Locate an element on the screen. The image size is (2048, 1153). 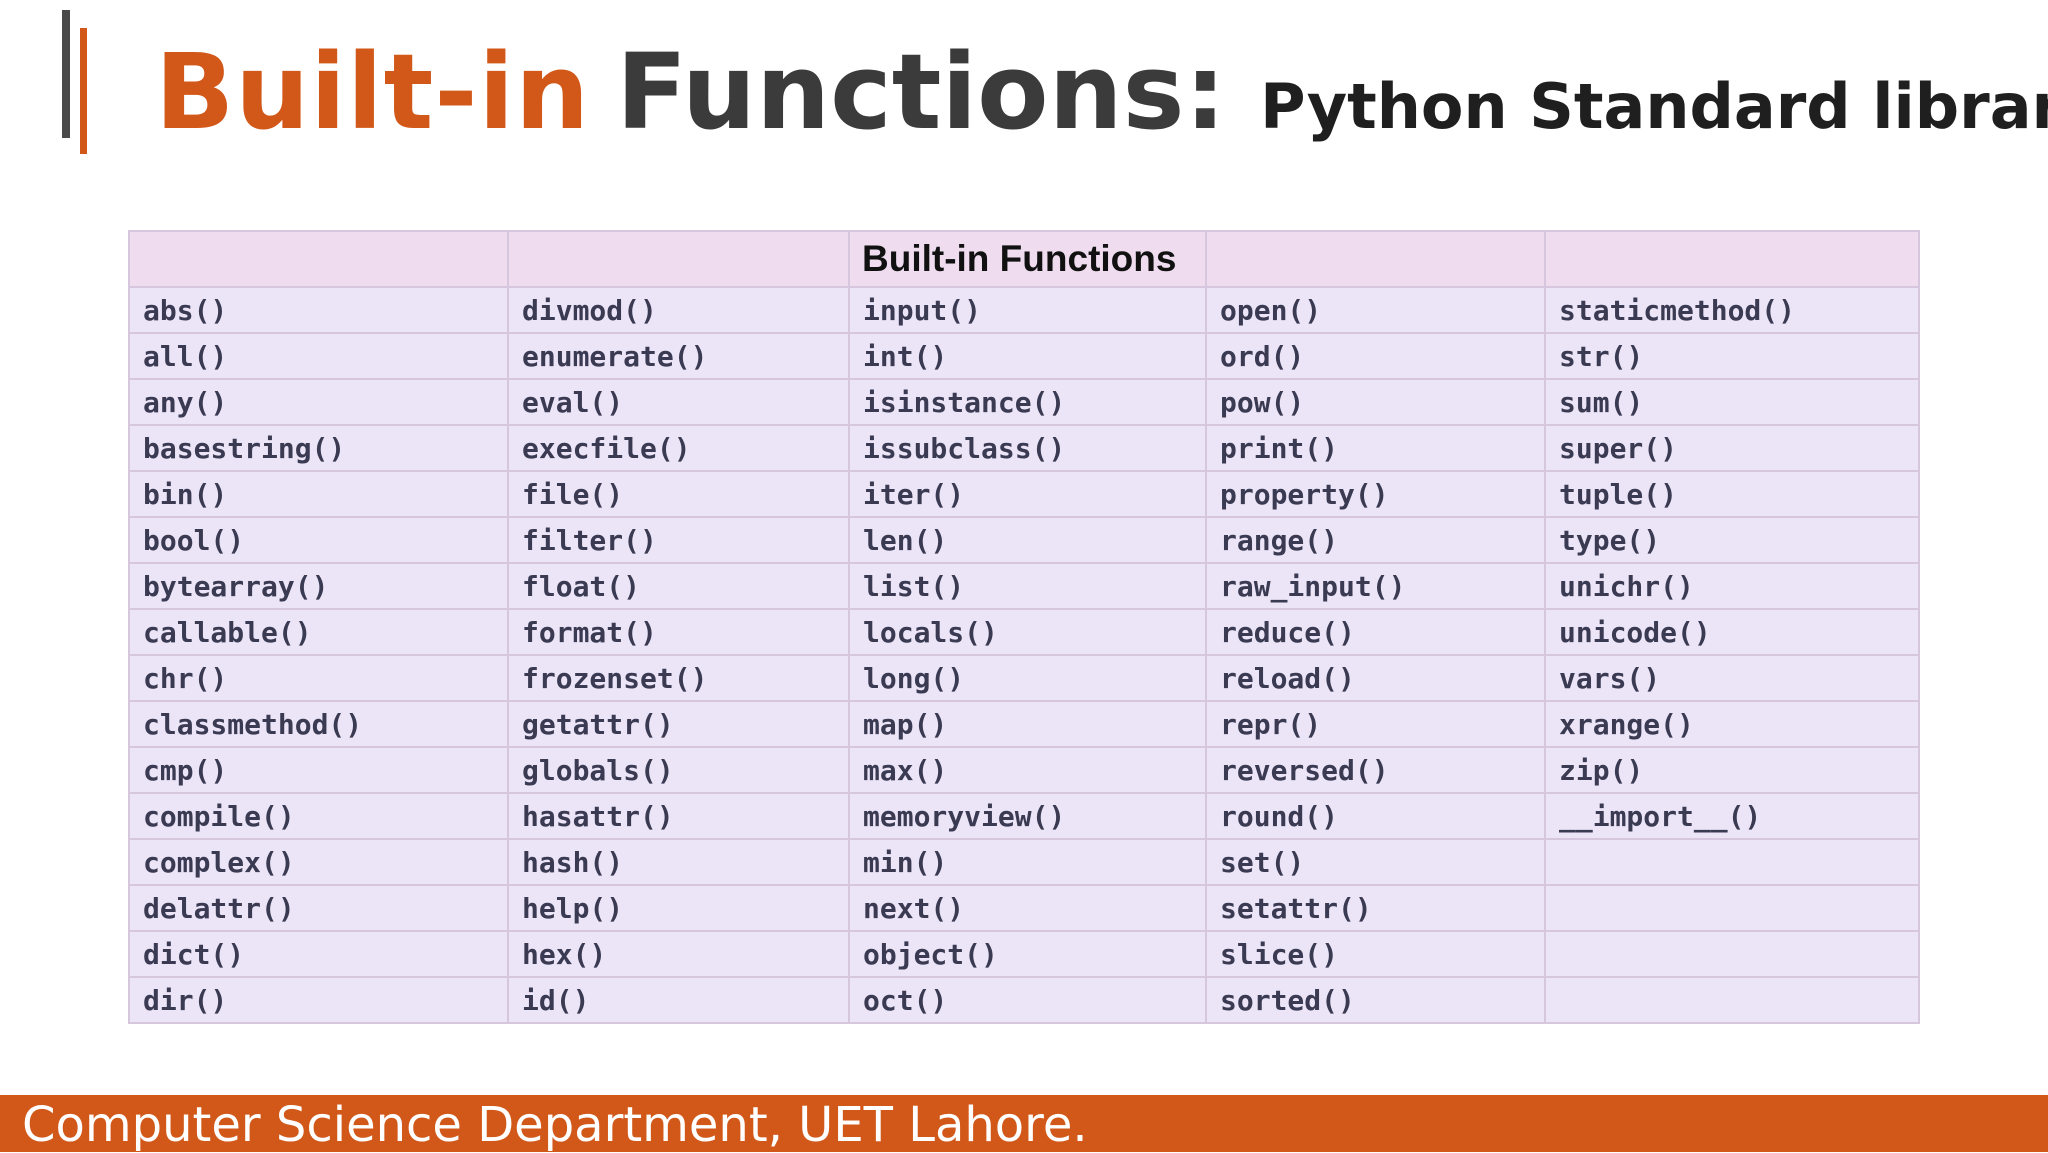
function-cell: unichr() is located at coordinates (1732, 586).